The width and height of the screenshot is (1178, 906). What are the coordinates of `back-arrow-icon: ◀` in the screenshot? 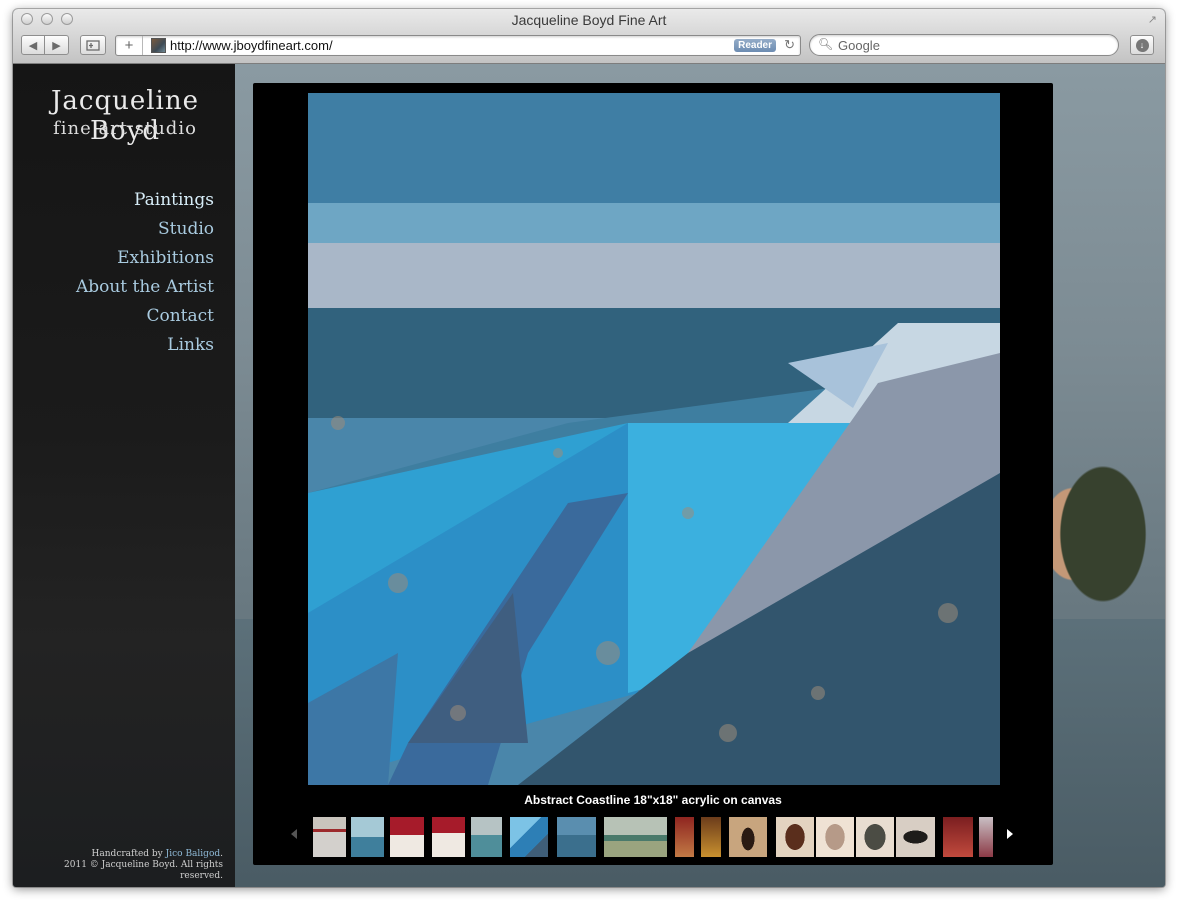 It's located at (33, 45).